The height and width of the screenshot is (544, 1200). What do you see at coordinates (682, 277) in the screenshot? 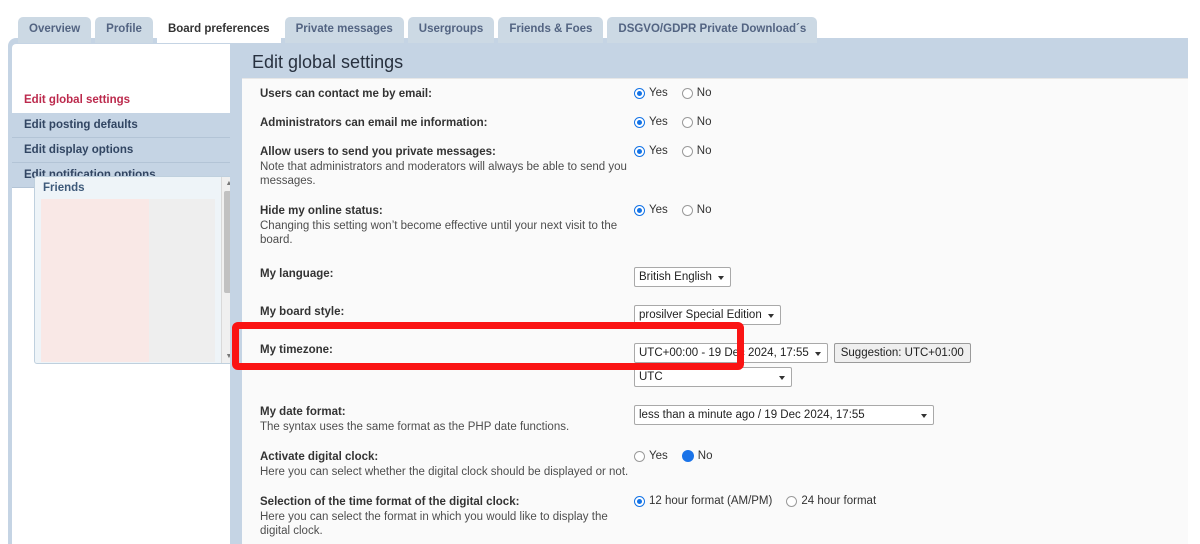
I see `select-language: British English` at bounding box center [682, 277].